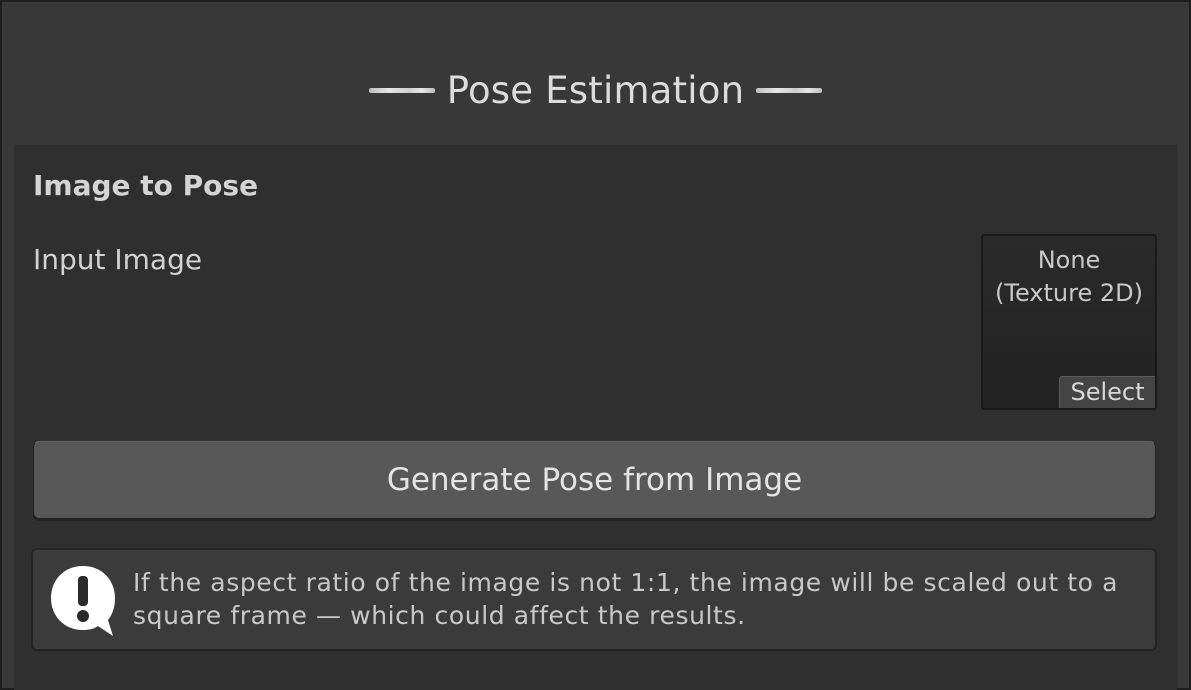 The width and height of the screenshot is (1191, 690). I want to click on input-image-value: None (Texture 2D), so click(1069, 277).